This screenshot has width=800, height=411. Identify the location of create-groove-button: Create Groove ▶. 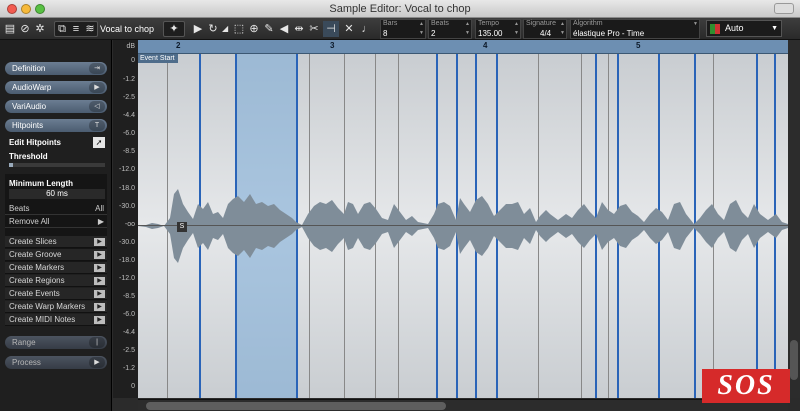
(56, 255).